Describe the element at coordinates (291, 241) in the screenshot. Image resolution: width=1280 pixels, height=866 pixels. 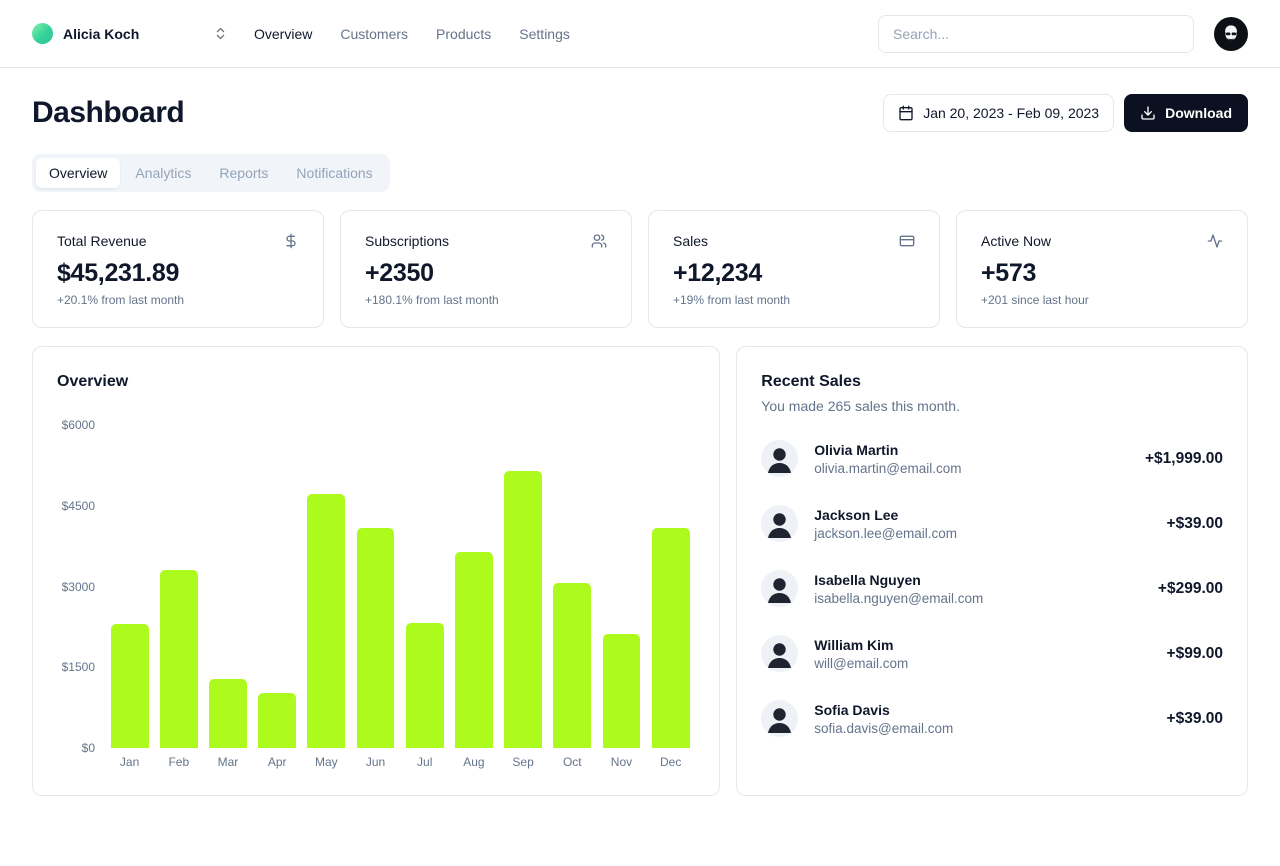
I see `dollar-icon` at that location.